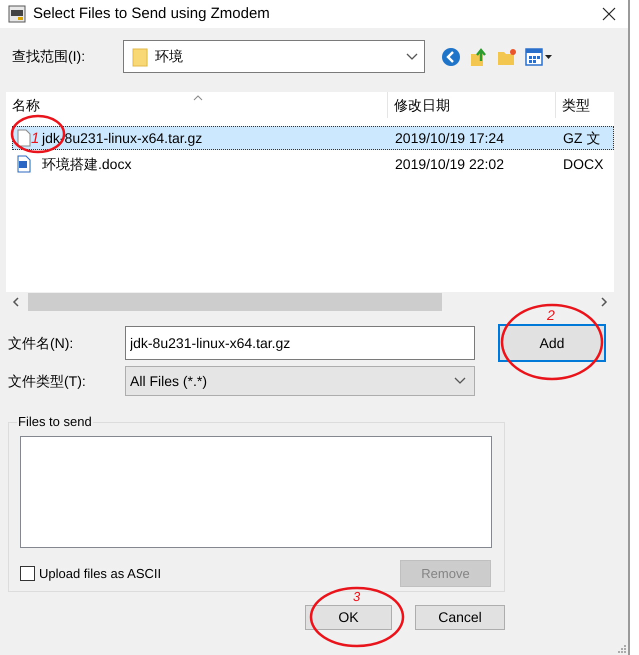  I want to click on files-to-send-list, so click(256, 492).